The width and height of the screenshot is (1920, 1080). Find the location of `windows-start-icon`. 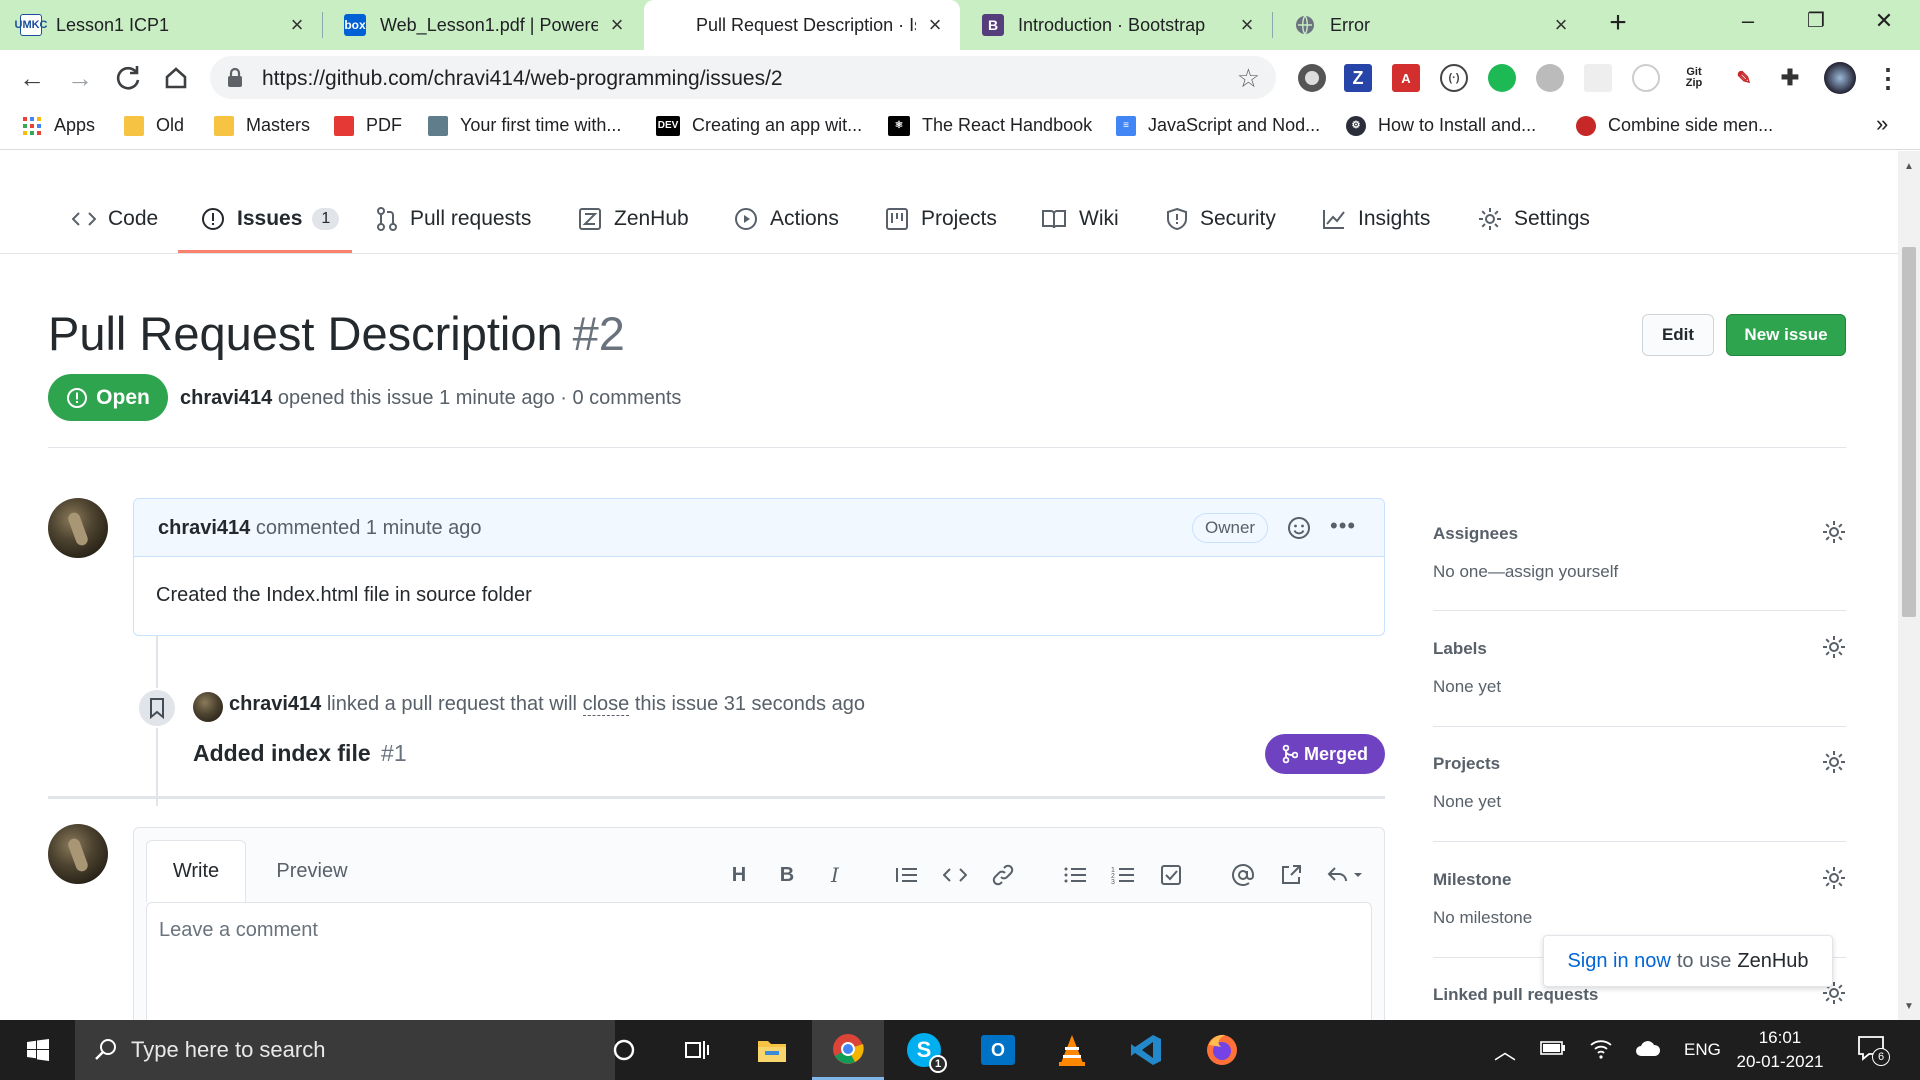

windows-start-icon is located at coordinates (37, 1050).